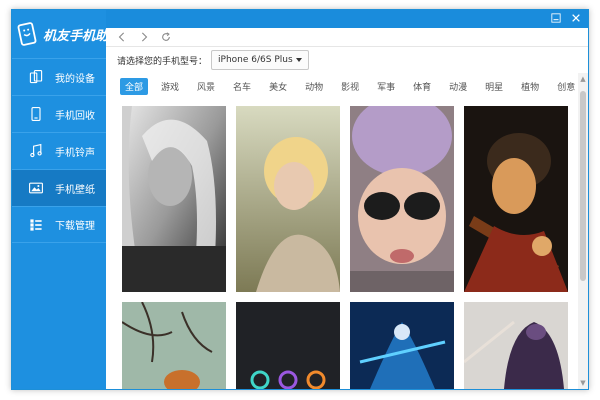  Describe the element at coordinates (350, 86) in the screenshot. I see `category-tab-film: 影视` at that location.